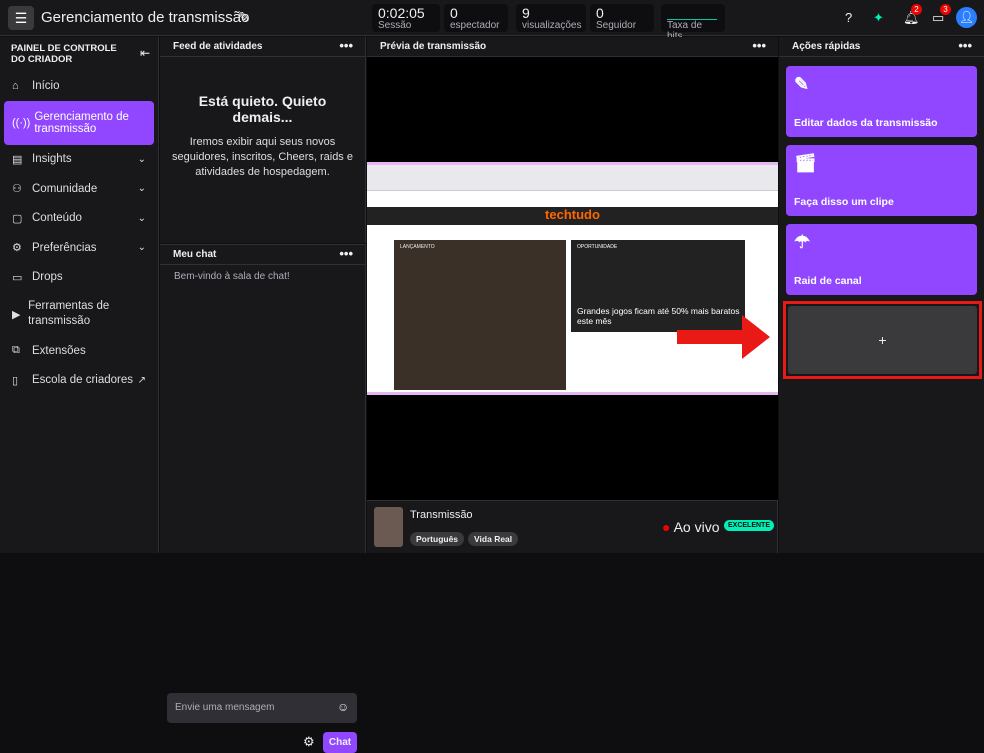 The width and height of the screenshot is (984, 753). What do you see at coordinates (693, 23) in the screenshot?
I see `stat-bitrate: Taxa de bits` at bounding box center [693, 23].